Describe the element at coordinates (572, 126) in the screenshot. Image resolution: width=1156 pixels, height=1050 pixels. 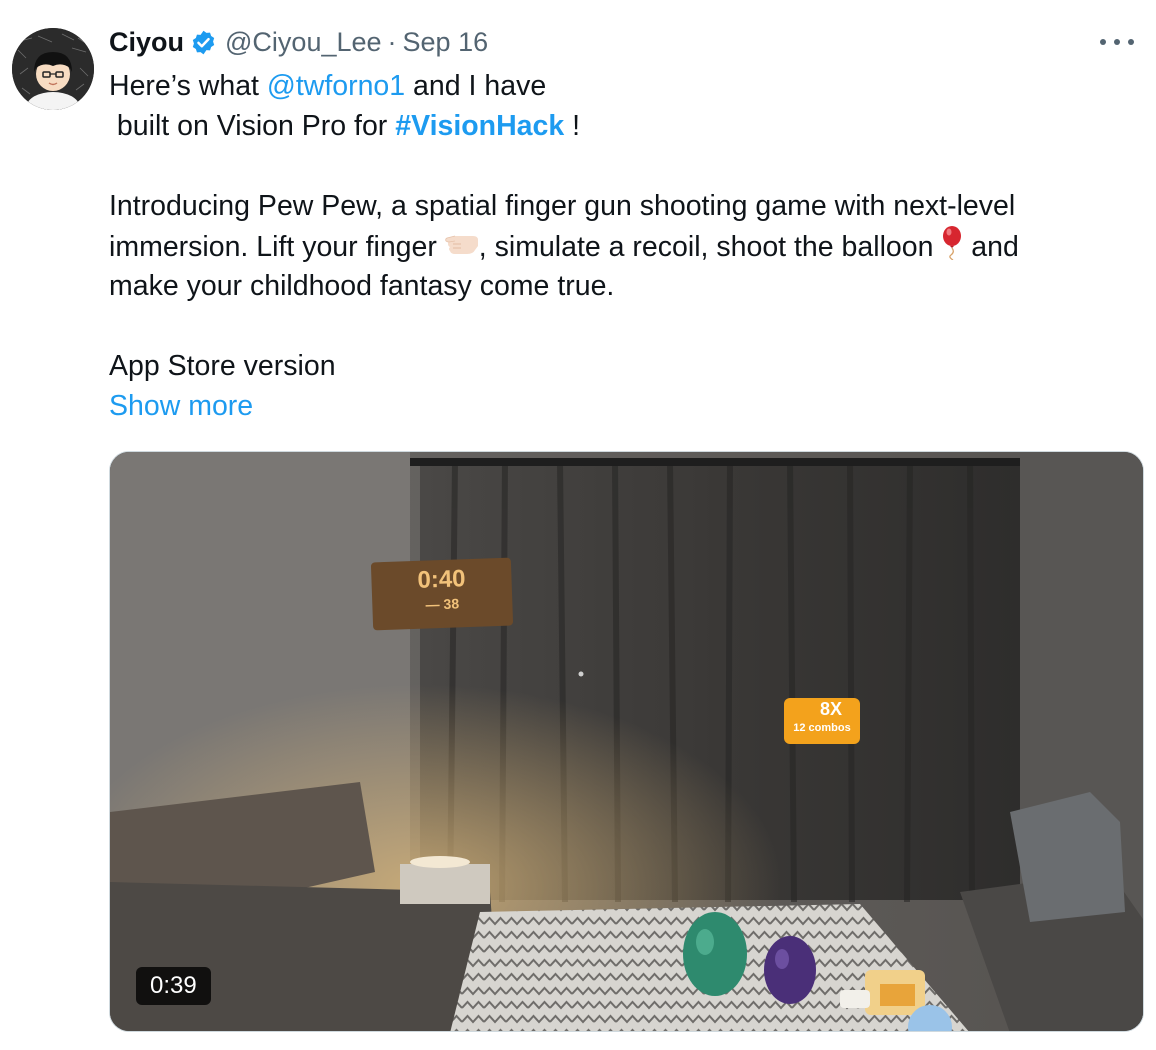
I see `text-segment: !` at that location.